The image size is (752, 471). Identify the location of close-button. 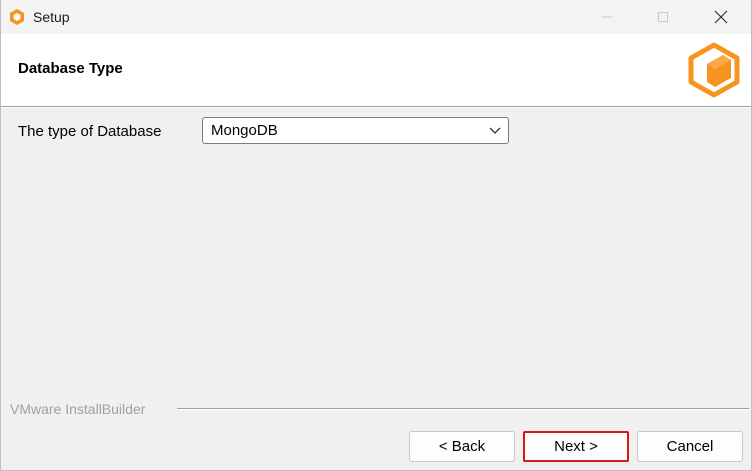
(721, 17).